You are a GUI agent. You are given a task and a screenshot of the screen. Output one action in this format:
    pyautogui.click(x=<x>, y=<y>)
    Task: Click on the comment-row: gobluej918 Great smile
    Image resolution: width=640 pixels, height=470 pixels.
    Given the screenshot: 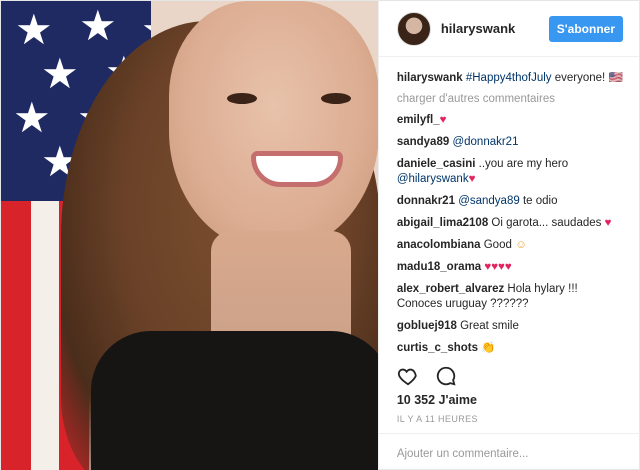 What is the action you would take?
    pyautogui.click(x=510, y=326)
    